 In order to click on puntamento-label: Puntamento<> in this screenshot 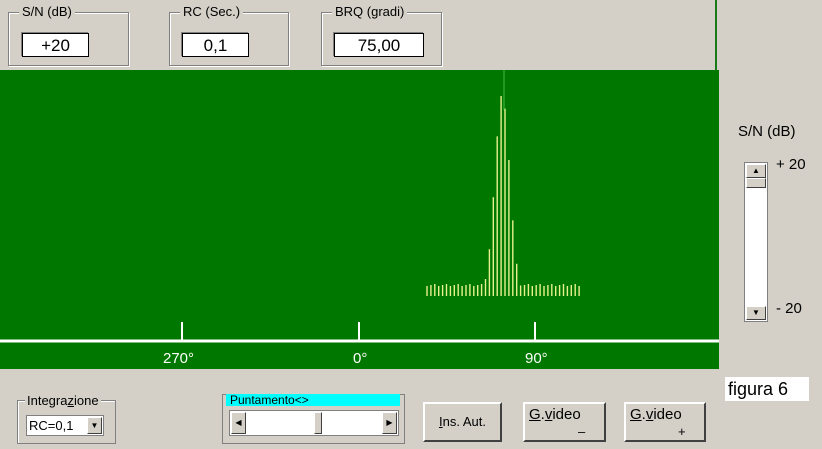, I will do `click(313, 400)`.